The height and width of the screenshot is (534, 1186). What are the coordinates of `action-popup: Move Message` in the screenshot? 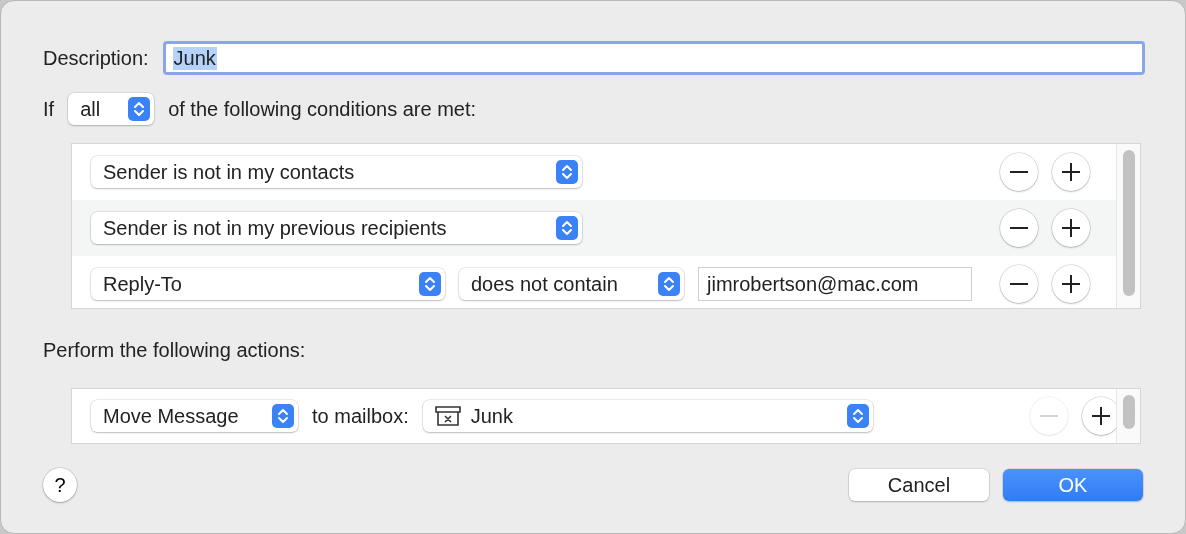 It's located at (194, 416).